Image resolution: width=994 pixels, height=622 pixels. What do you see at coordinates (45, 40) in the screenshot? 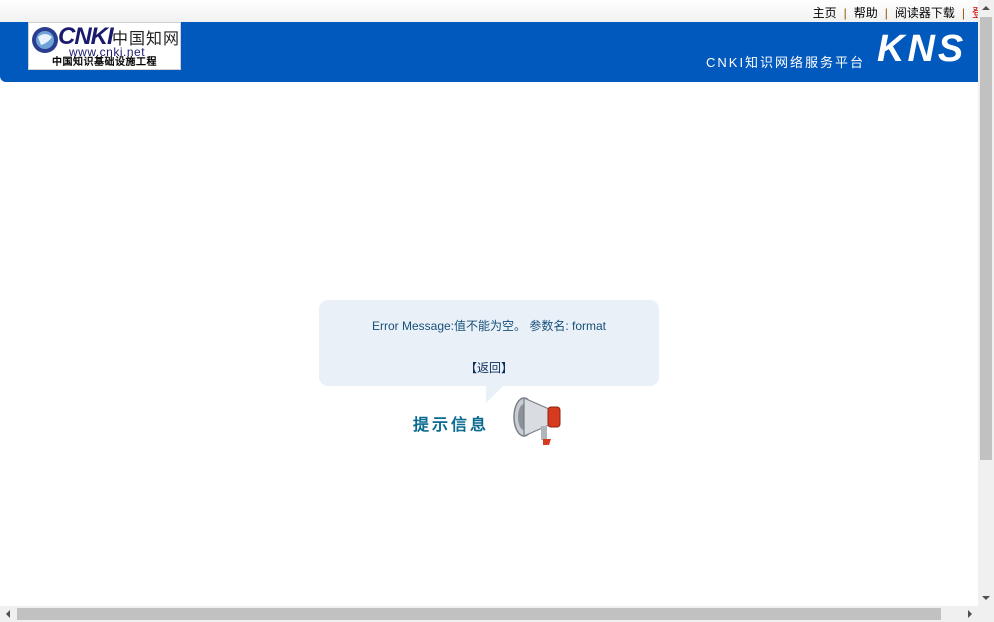
I see `globe-icon` at bounding box center [45, 40].